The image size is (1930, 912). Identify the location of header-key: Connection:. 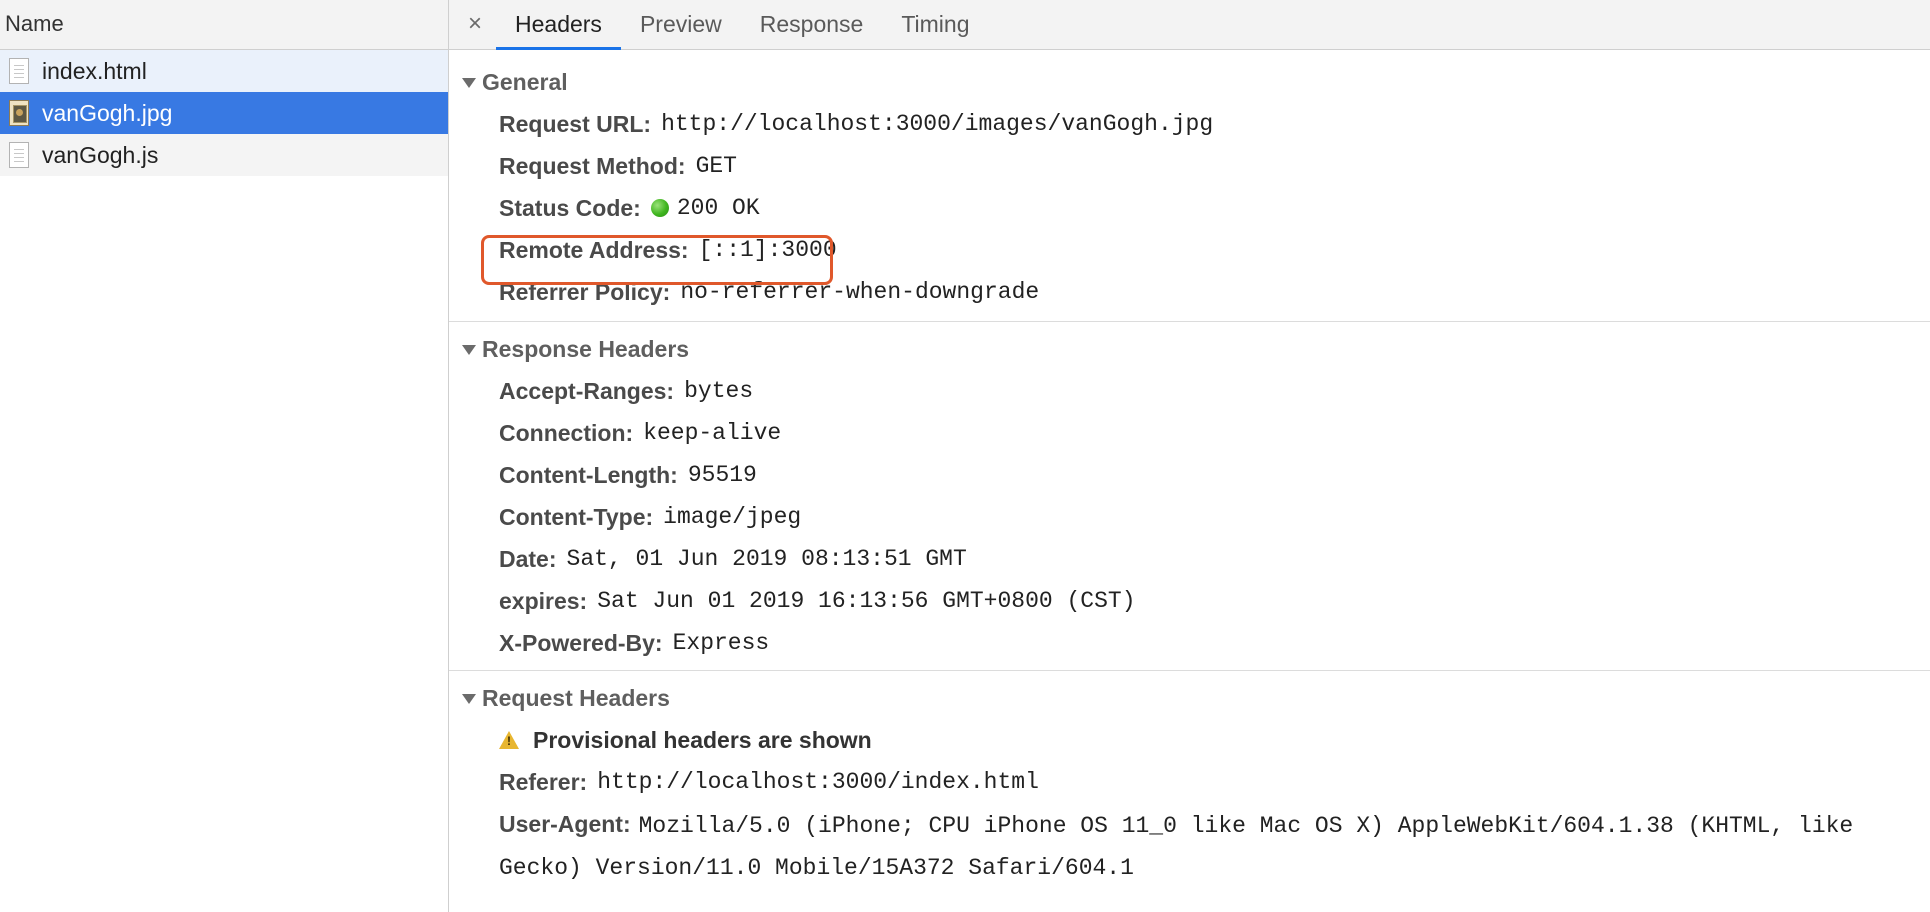
(566, 432).